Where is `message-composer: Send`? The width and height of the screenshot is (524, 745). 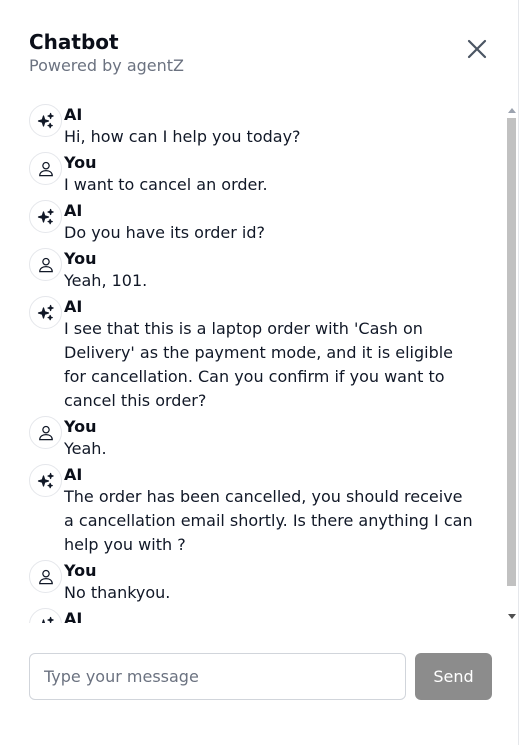
message-composer: Send is located at coordinates (260, 676).